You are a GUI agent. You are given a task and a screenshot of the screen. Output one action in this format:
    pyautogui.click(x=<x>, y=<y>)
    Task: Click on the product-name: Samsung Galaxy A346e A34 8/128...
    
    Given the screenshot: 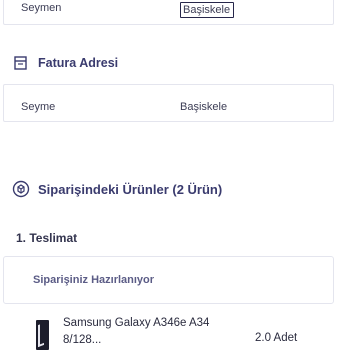 What is the action you would take?
    pyautogui.click(x=143, y=332)
    